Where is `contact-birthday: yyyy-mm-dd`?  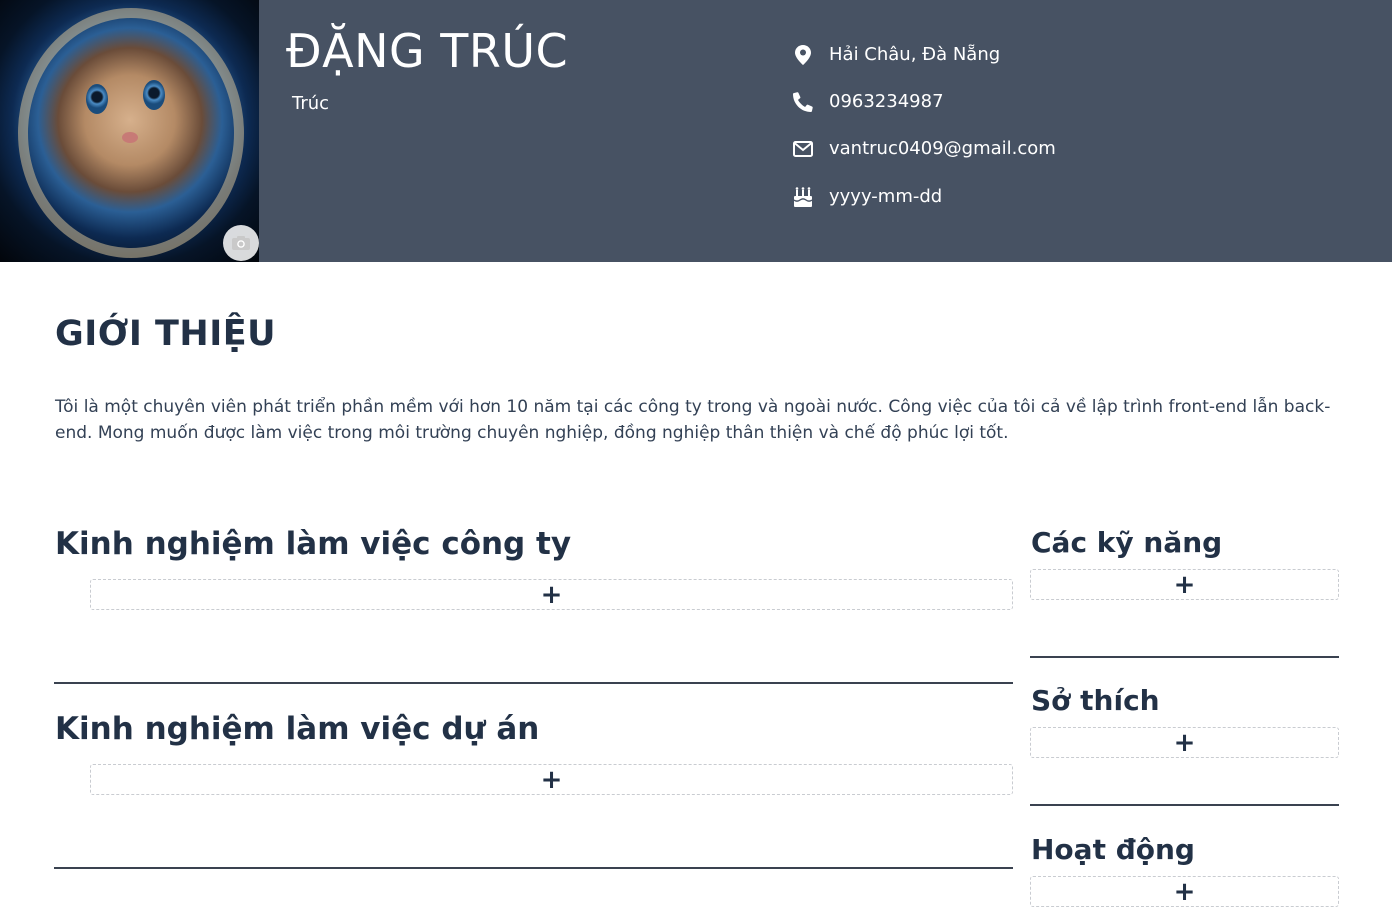 contact-birthday: yyyy-mm-dd is located at coordinates (867, 196).